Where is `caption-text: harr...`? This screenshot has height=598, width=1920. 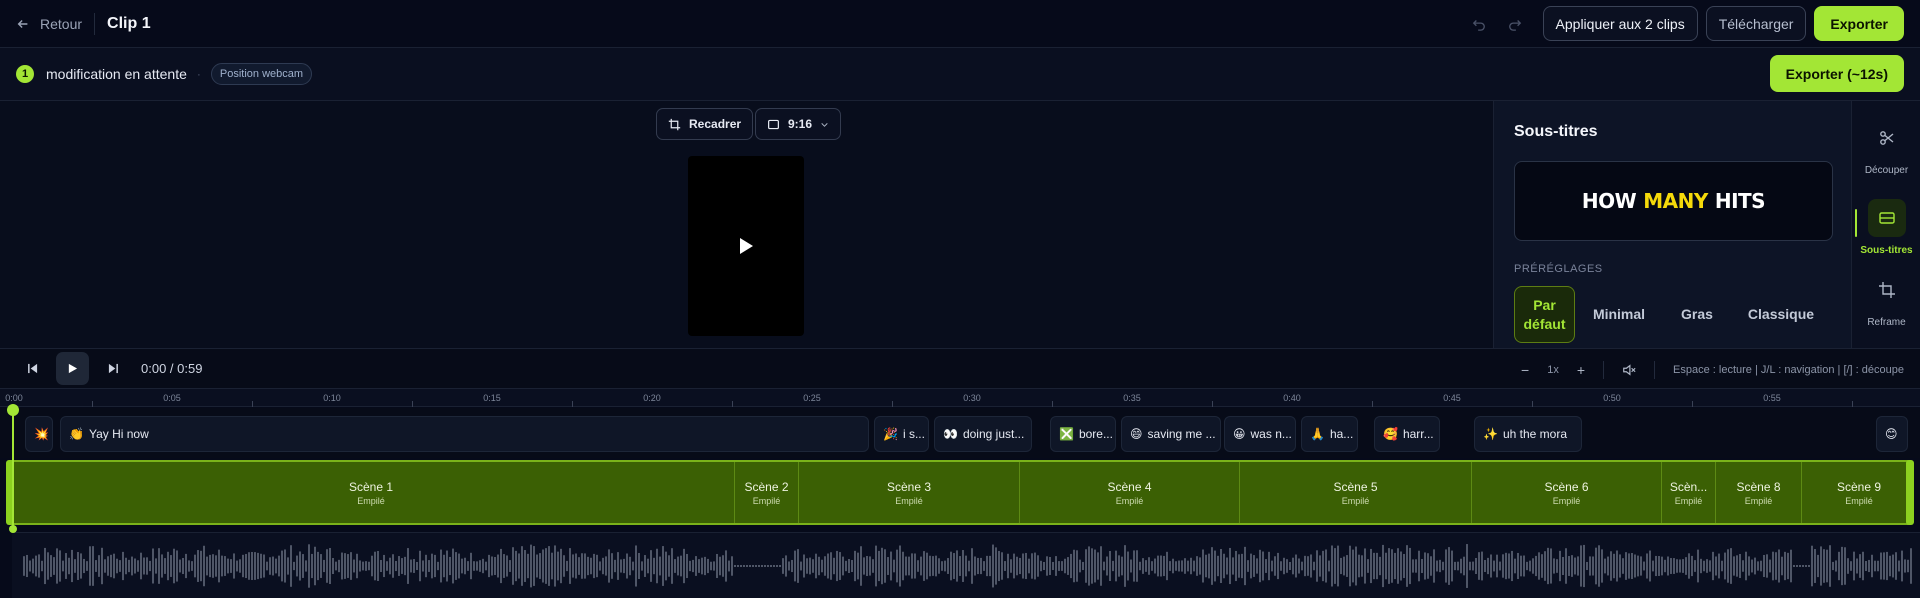 caption-text: harr... is located at coordinates (1418, 434).